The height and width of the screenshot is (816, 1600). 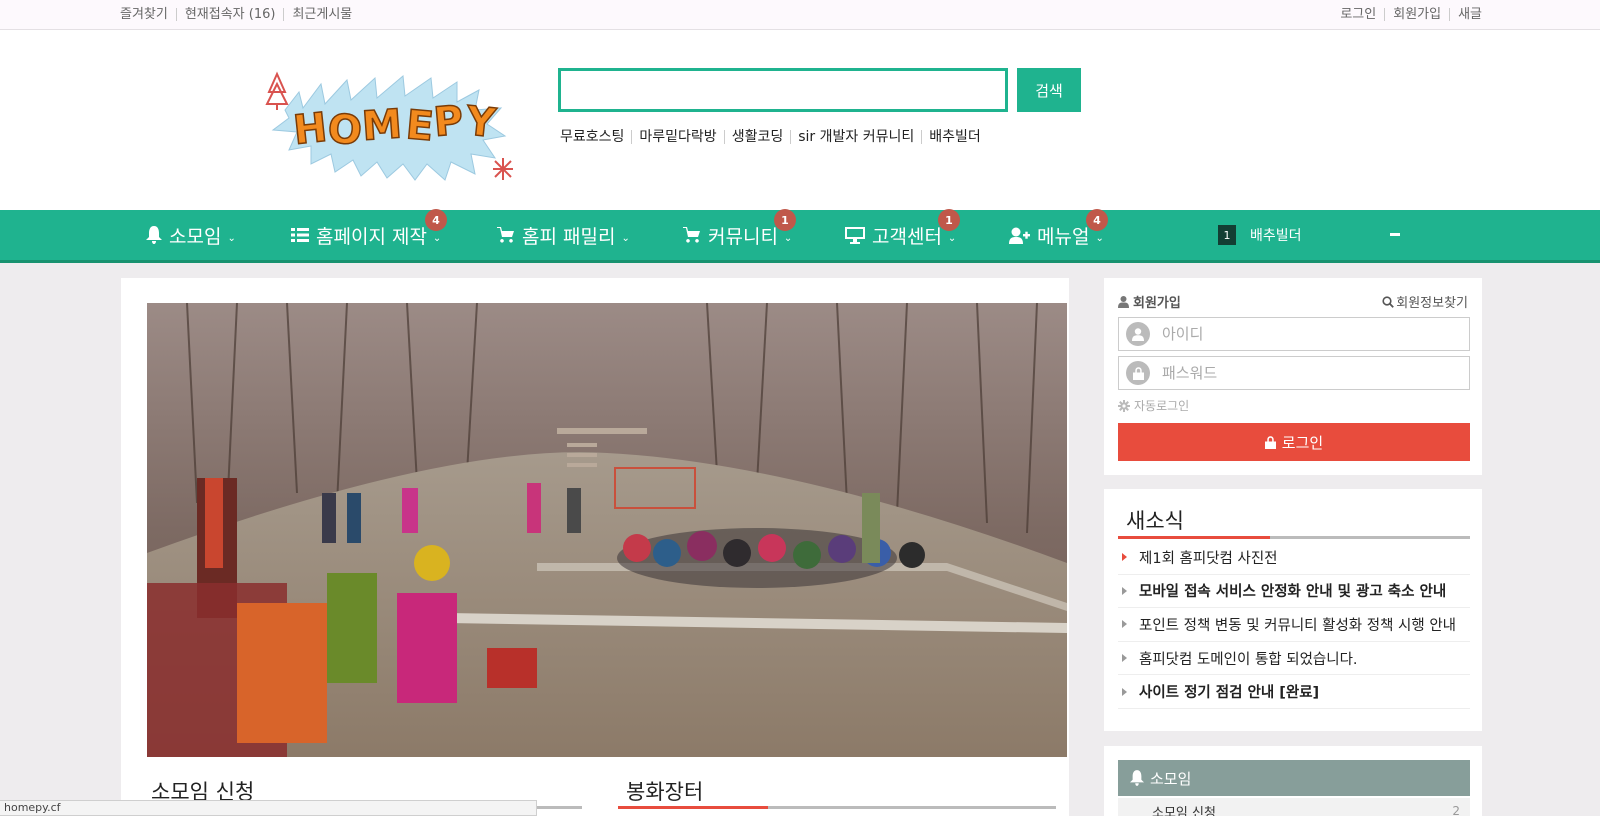 I want to click on top-utility-bar: 즐겨찾기 현재접속자 (16) 최근게시물 로그인 회원가입 새글, so click(x=800, y=15).